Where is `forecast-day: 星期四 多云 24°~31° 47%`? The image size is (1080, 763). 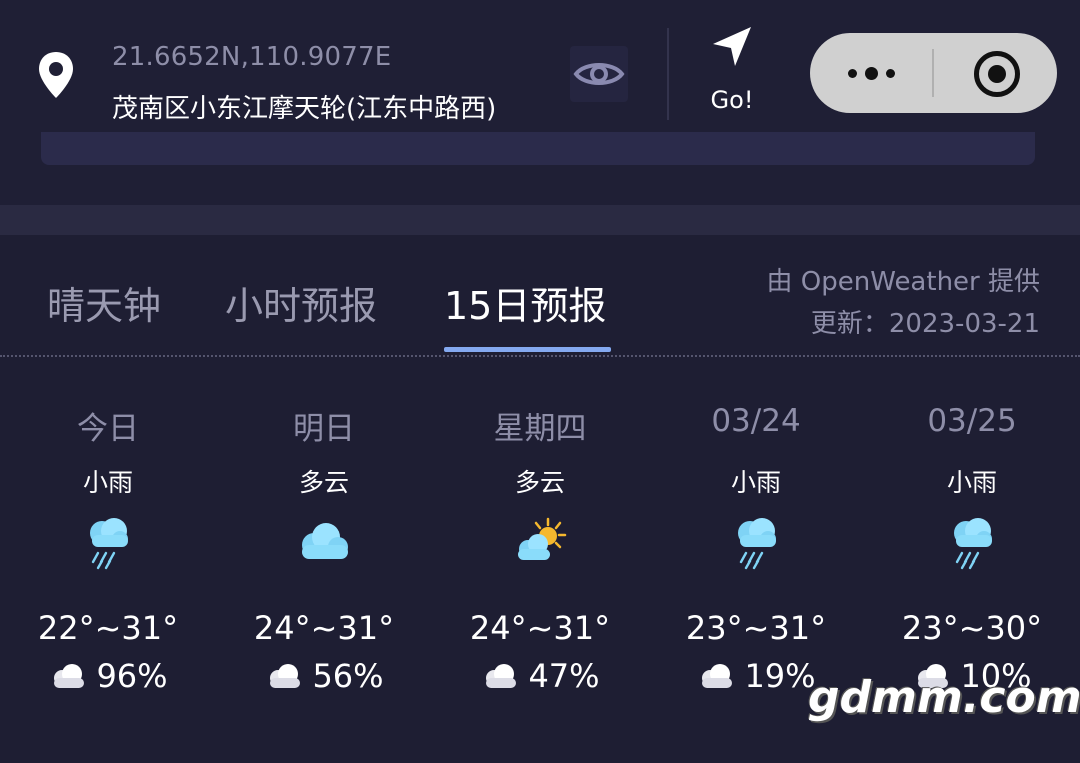 forecast-day: 星期四 多云 24°~31° 47% is located at coordinates (540, 549).